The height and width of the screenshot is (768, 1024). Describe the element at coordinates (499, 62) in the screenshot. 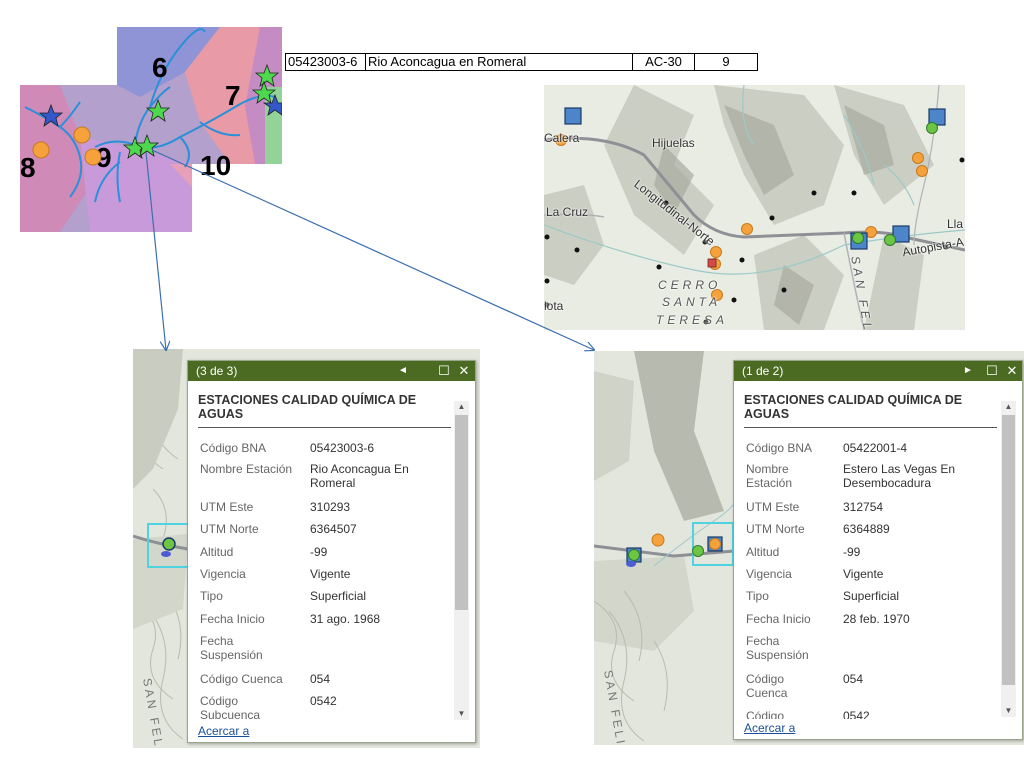

I see `table-cell-name: Rio Aconcagua en Romeral` at that location.